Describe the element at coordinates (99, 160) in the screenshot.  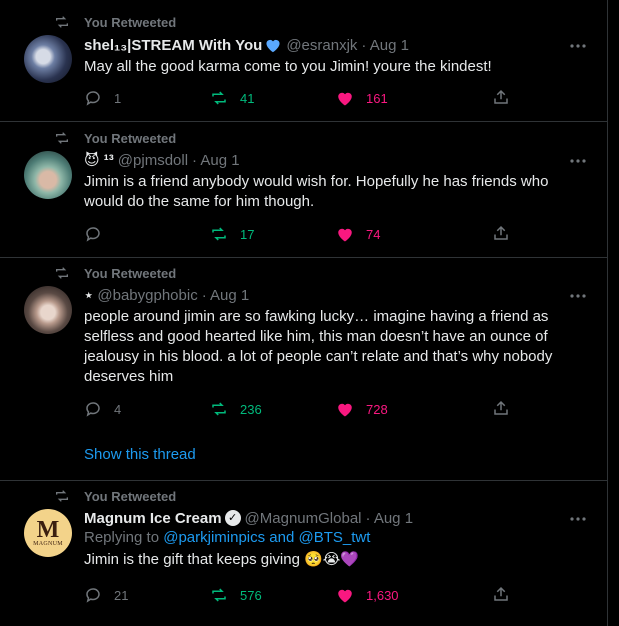
I see `display-name: 😈 ¹³` at that location.